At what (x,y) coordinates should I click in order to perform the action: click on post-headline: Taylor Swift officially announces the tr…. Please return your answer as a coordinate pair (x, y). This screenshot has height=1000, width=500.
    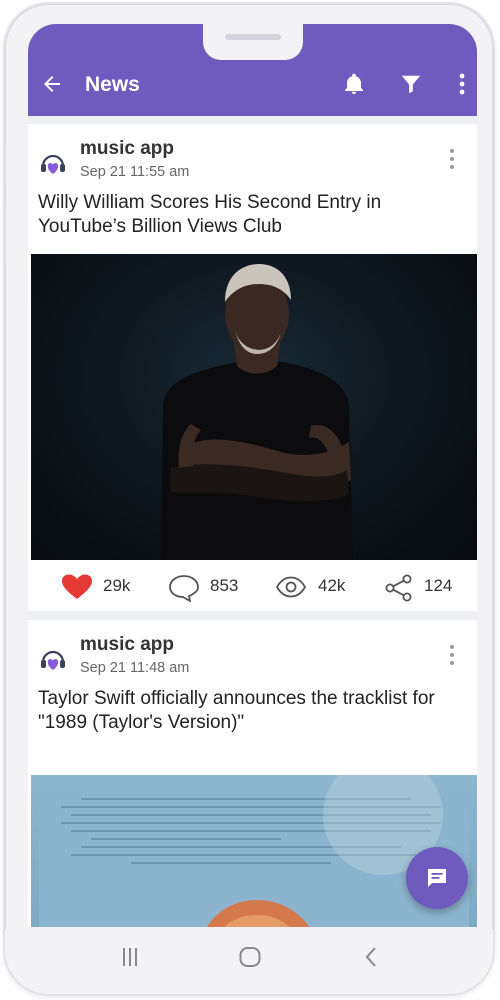
    Looking at the image, I should click on (248, 710).